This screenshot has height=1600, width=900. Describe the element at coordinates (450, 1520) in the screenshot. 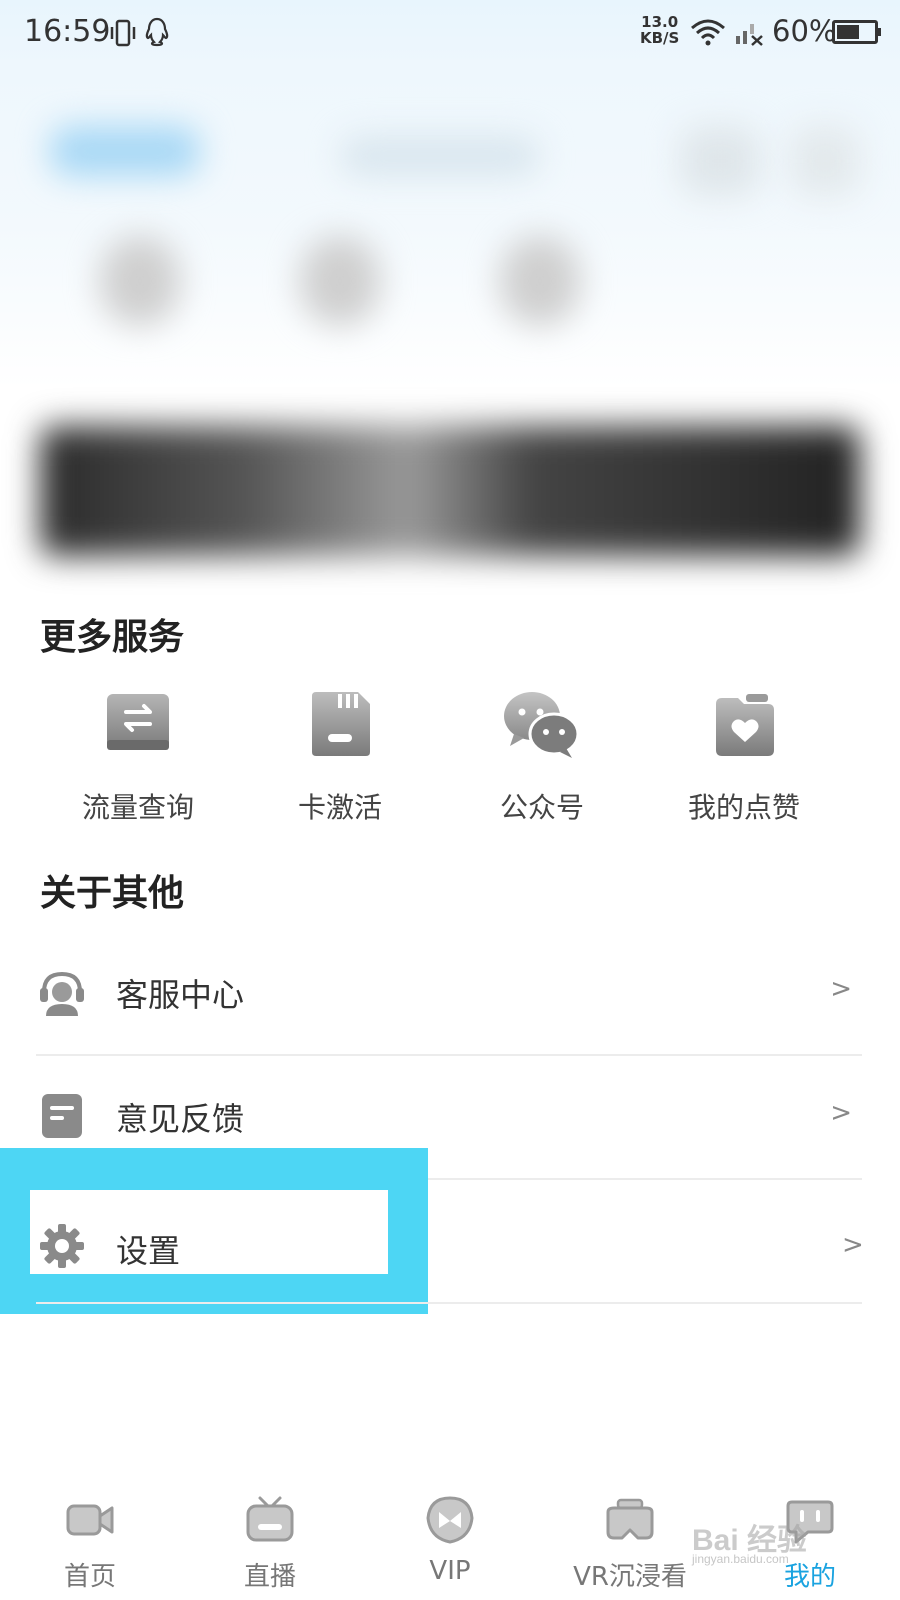

I see `vip-diamond-icon` at that location.